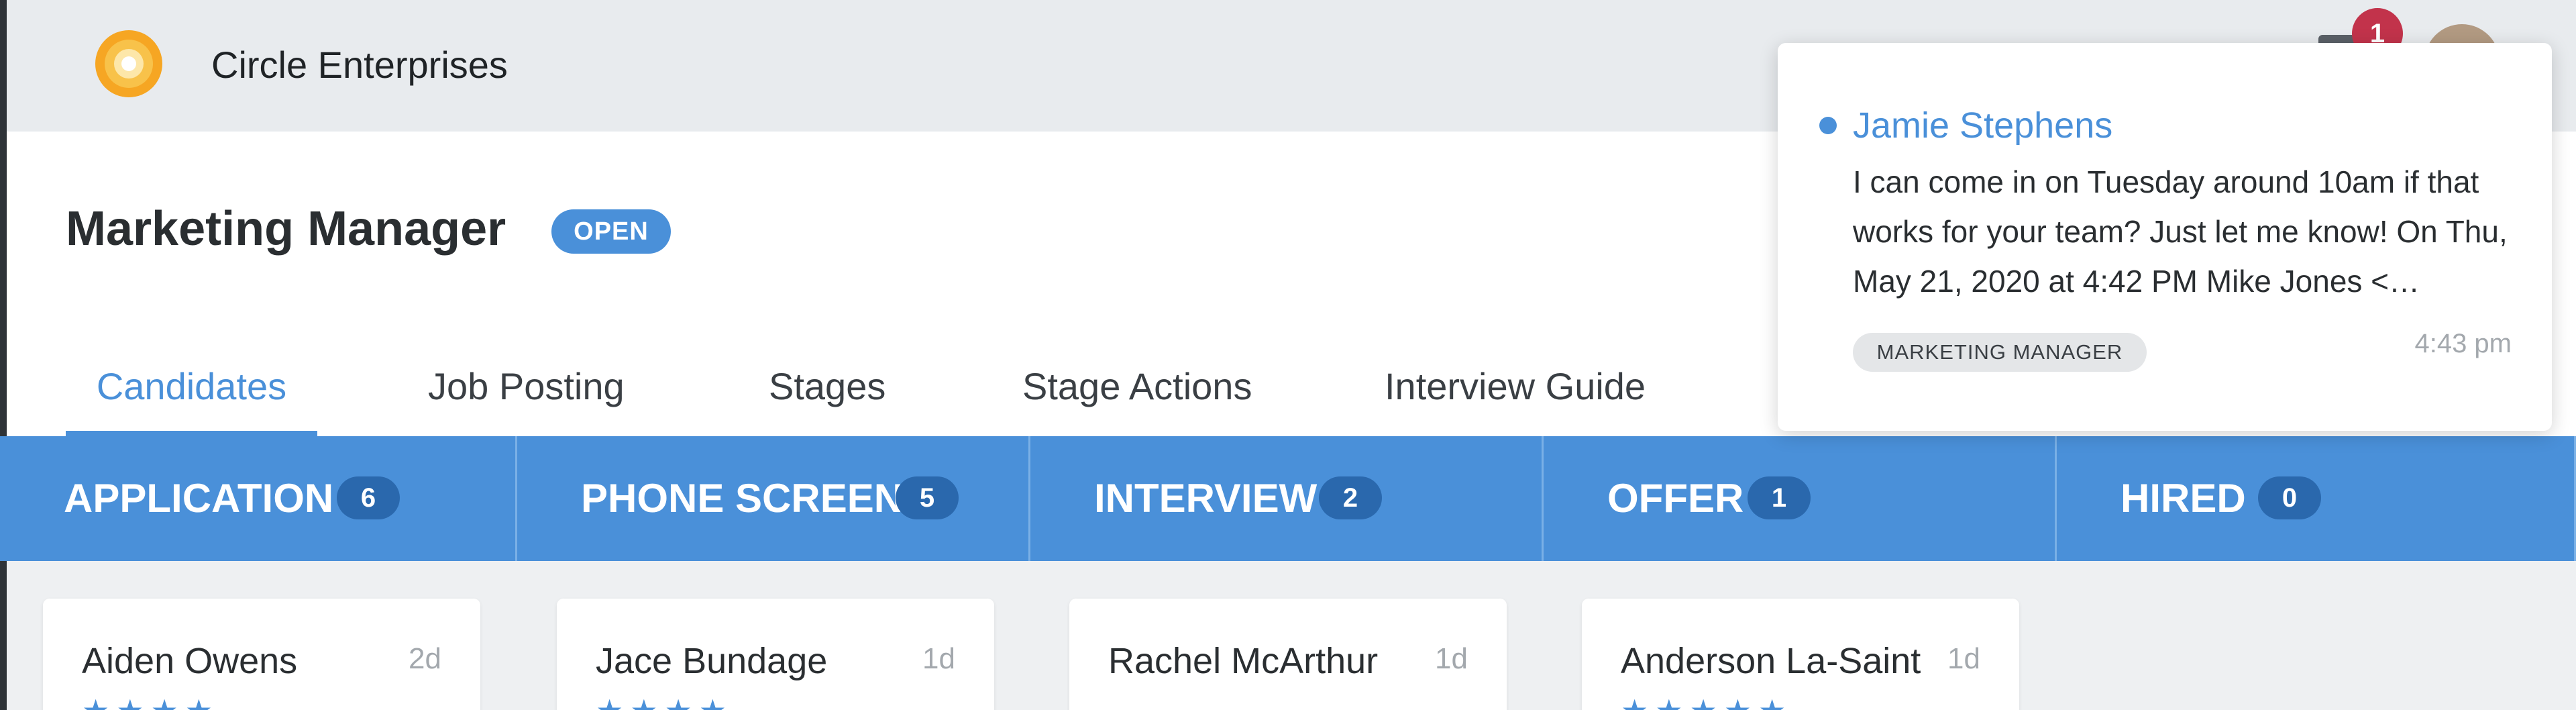 The image size is (2576, 710). I want to click on candidate-card: Anderson La-Saint 1d ★★★★★, so click(1800, 654).